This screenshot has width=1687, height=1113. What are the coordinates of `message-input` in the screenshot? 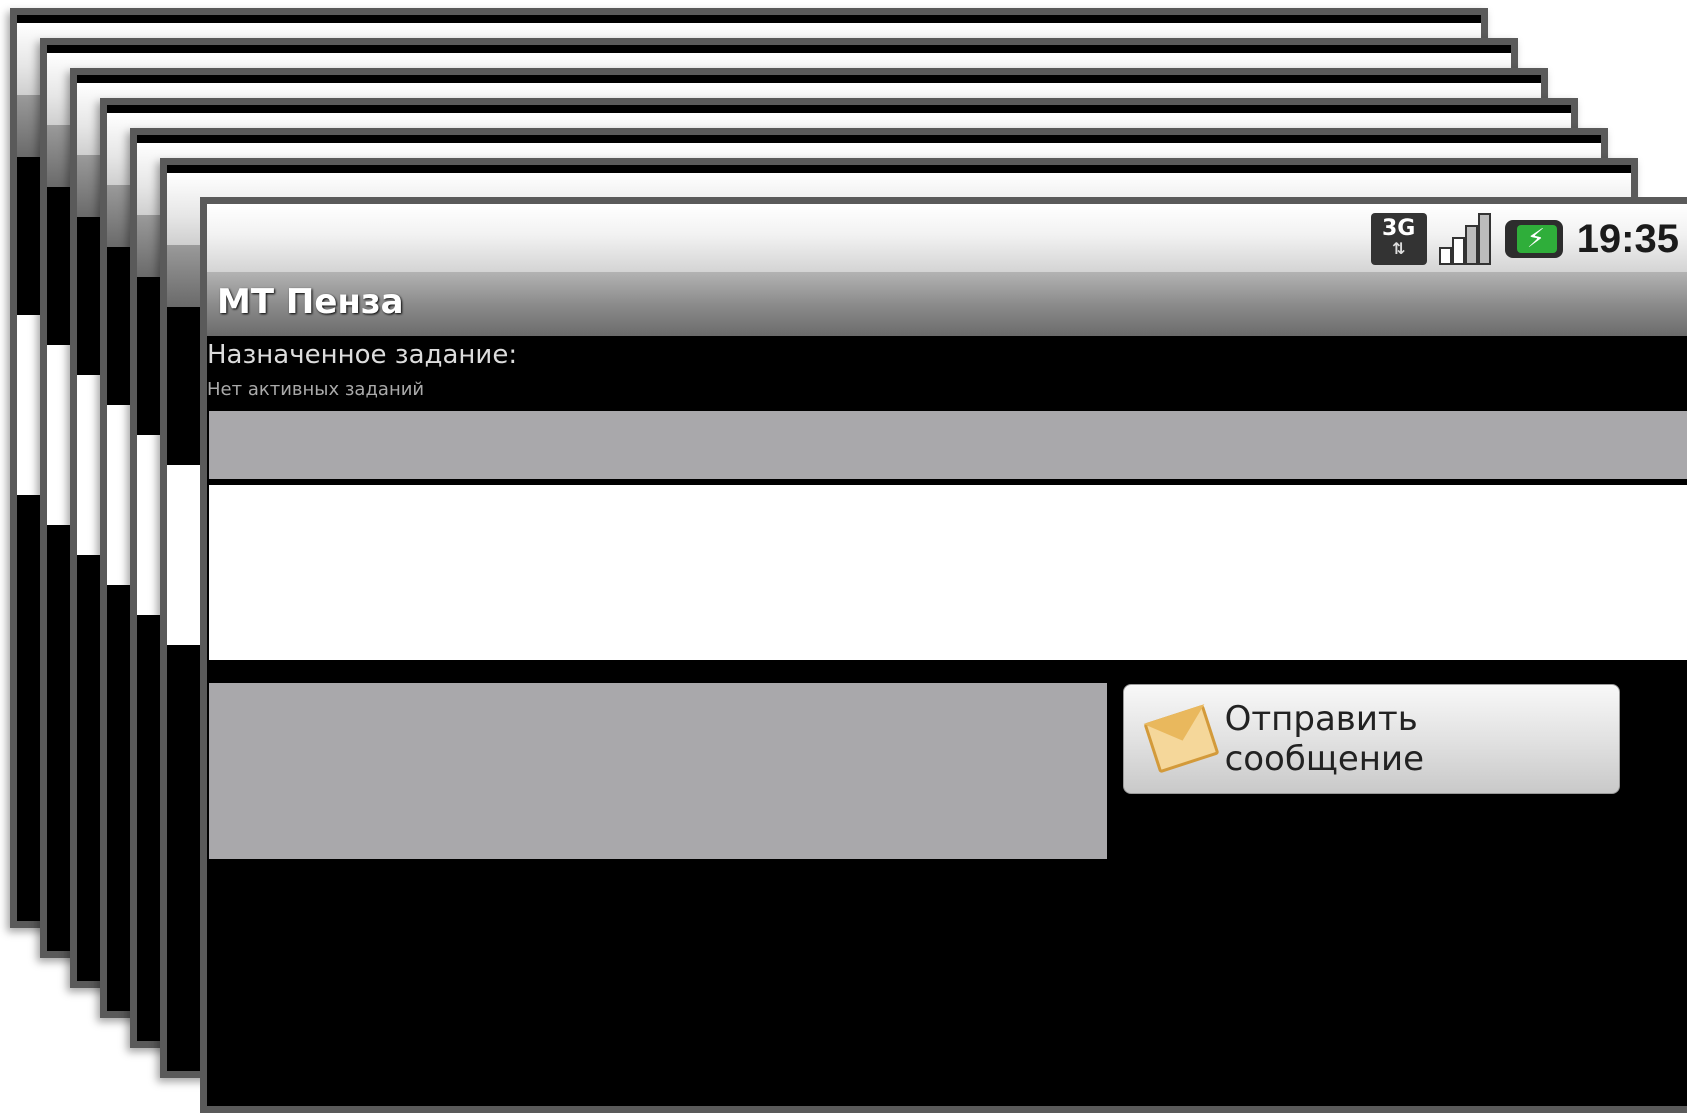 It's located at (658, 771).